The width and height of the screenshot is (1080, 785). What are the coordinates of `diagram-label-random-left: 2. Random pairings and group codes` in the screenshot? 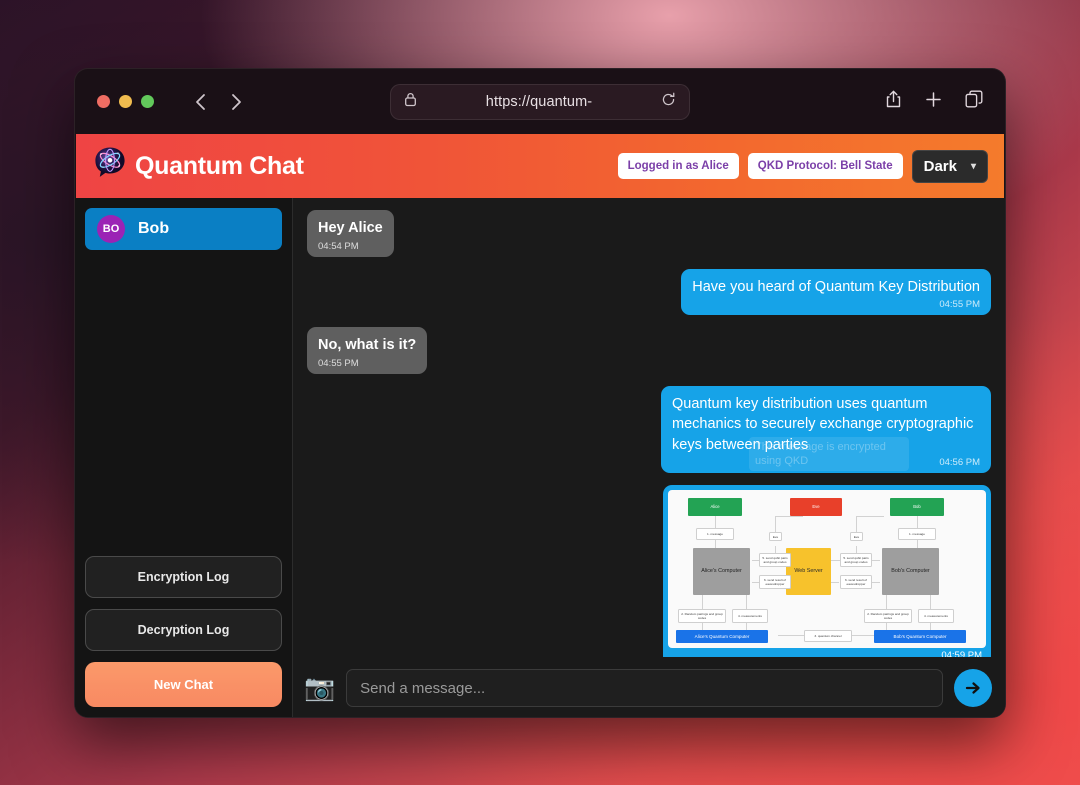 It's located at (702, 616).